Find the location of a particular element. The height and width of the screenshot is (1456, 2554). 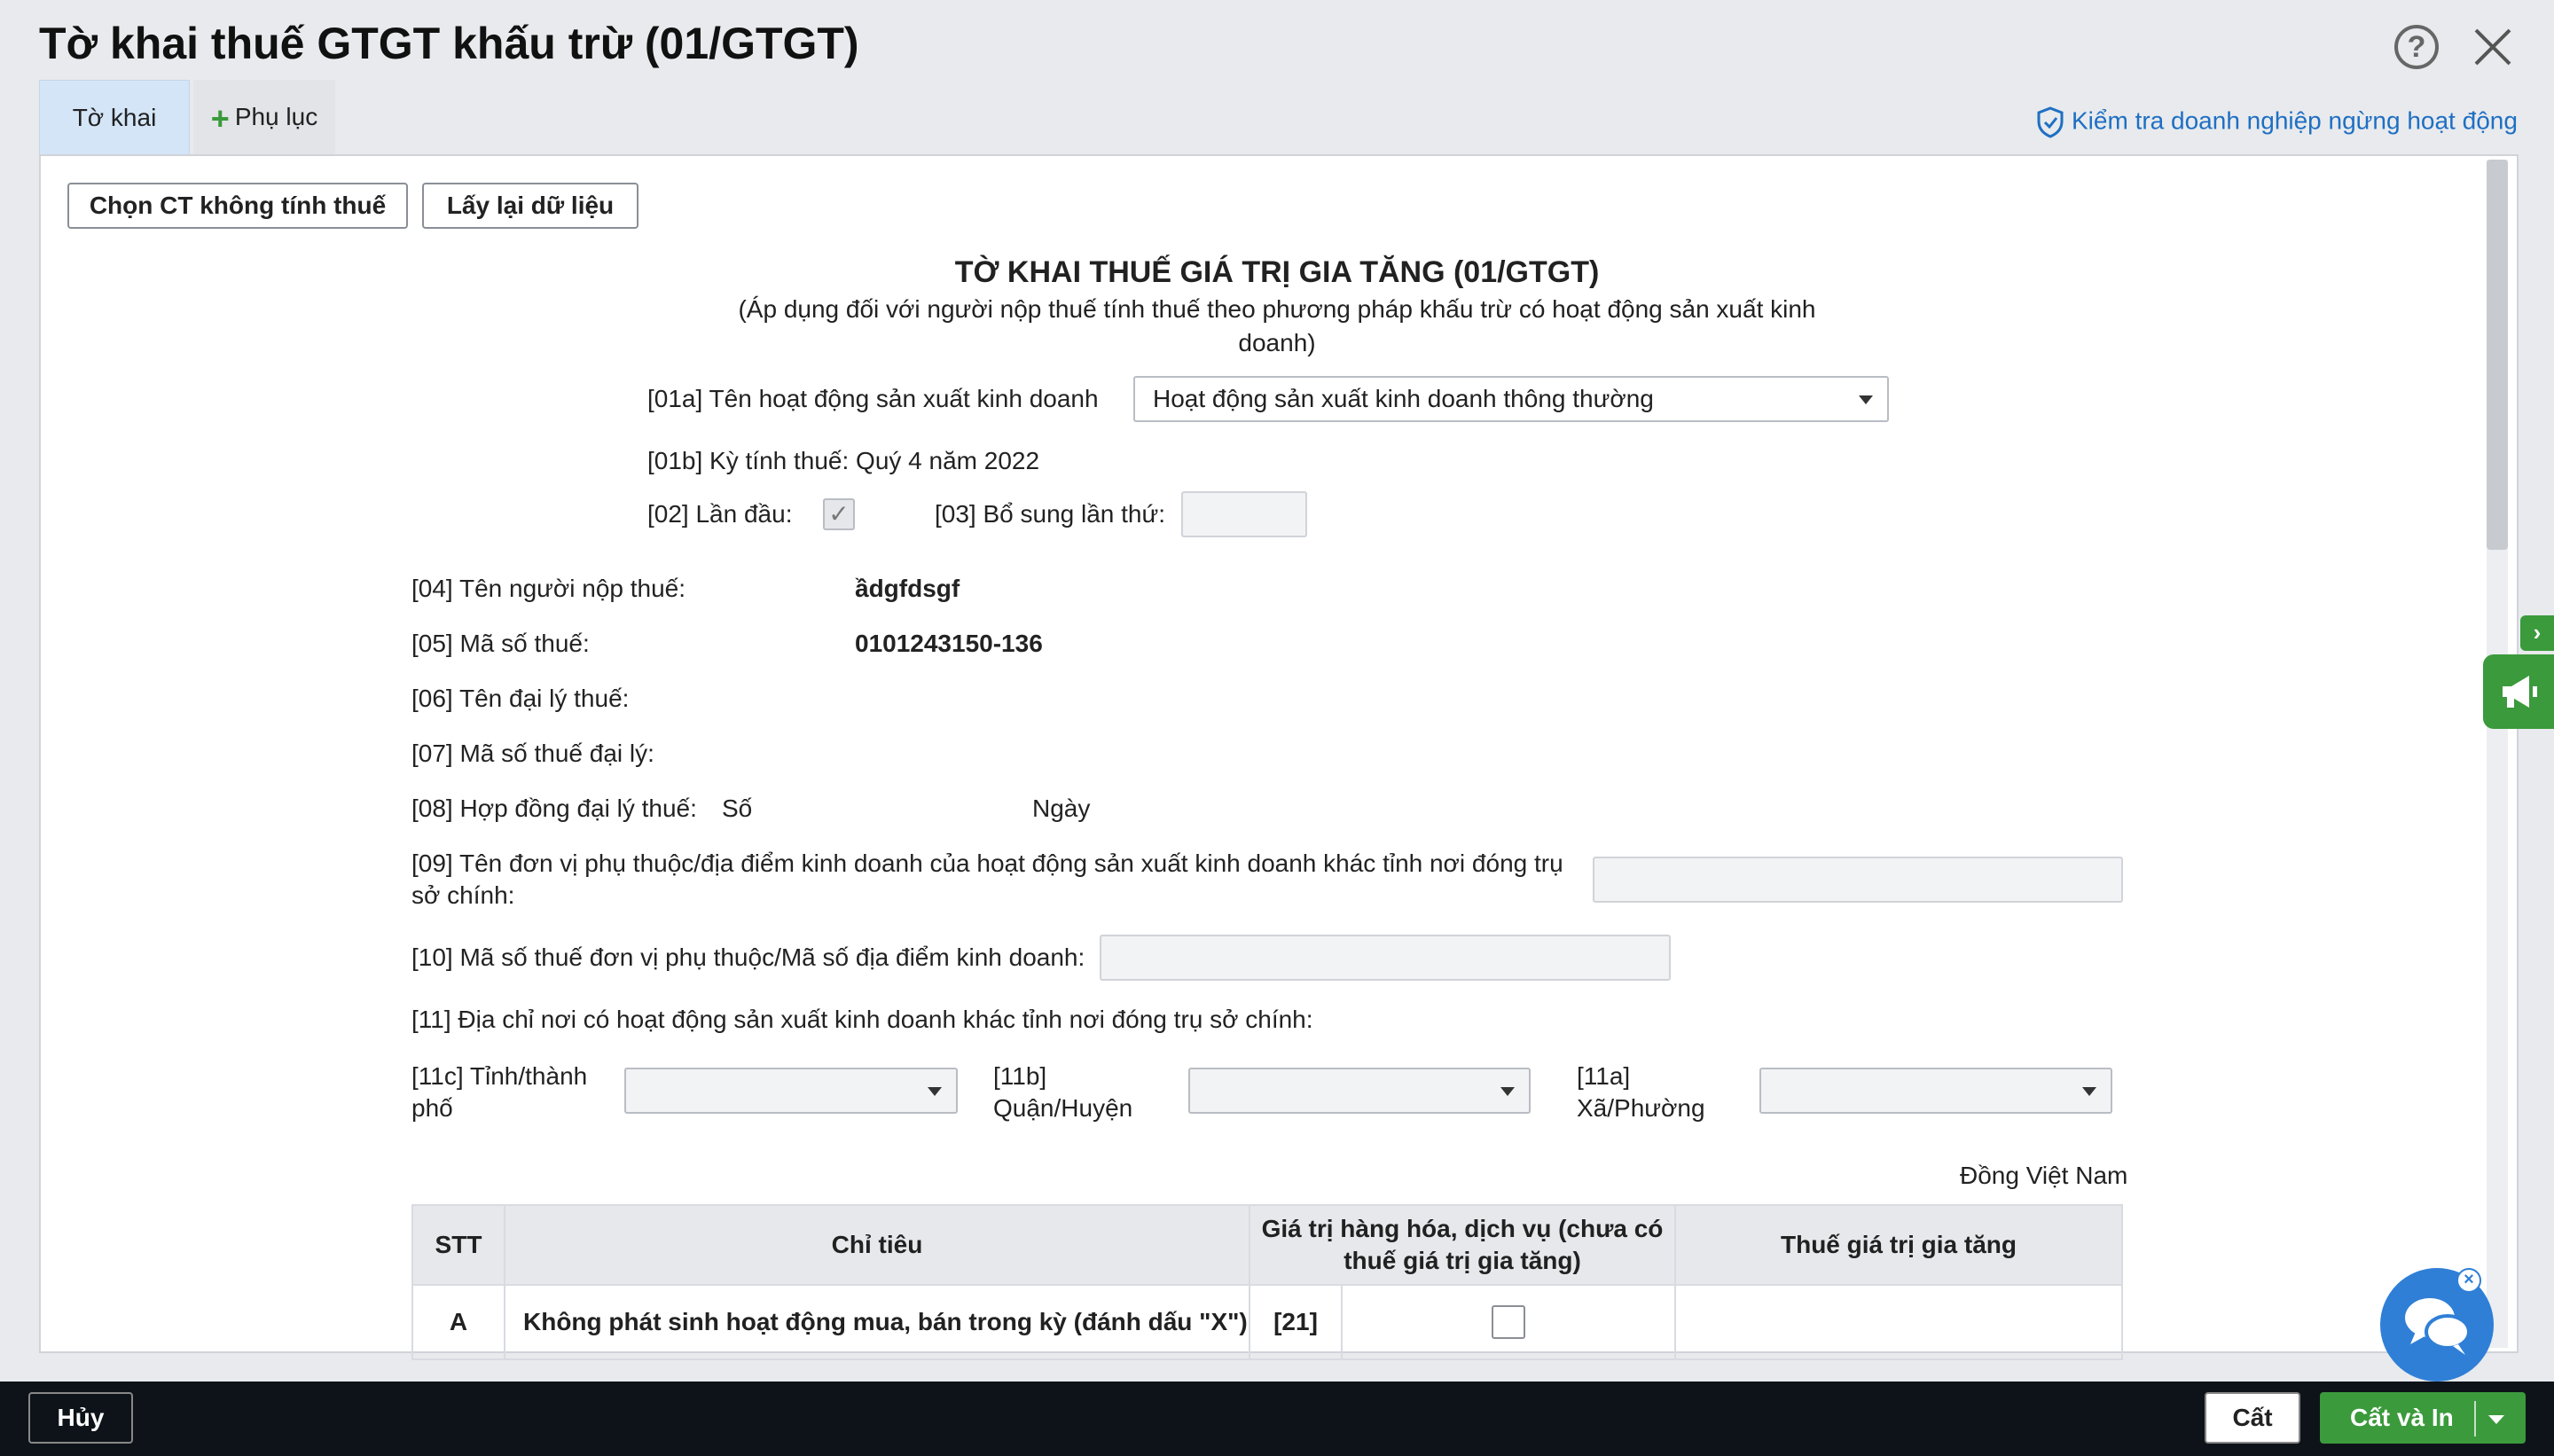

plus-icon: + is located at coordinates (220, 118).